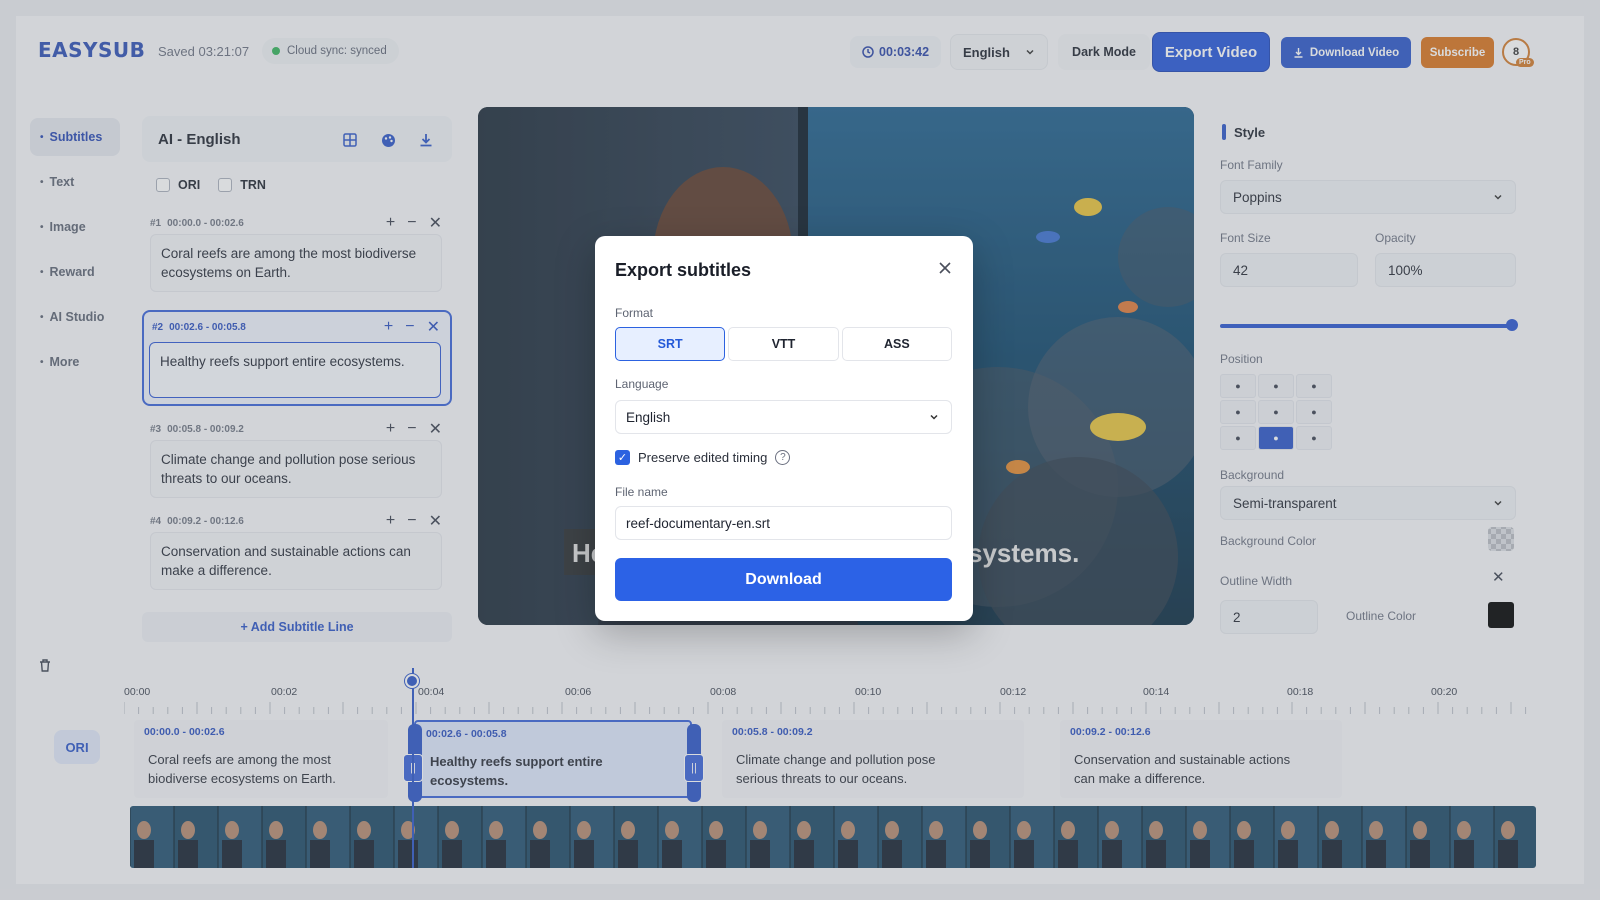 This screenshot has height=900, width=1600. What do you see at coordinates (772, 732) in the screenshot?
I see `clip-time: 00:05.8 - 00:09.2` at bounding box center [772, 732].